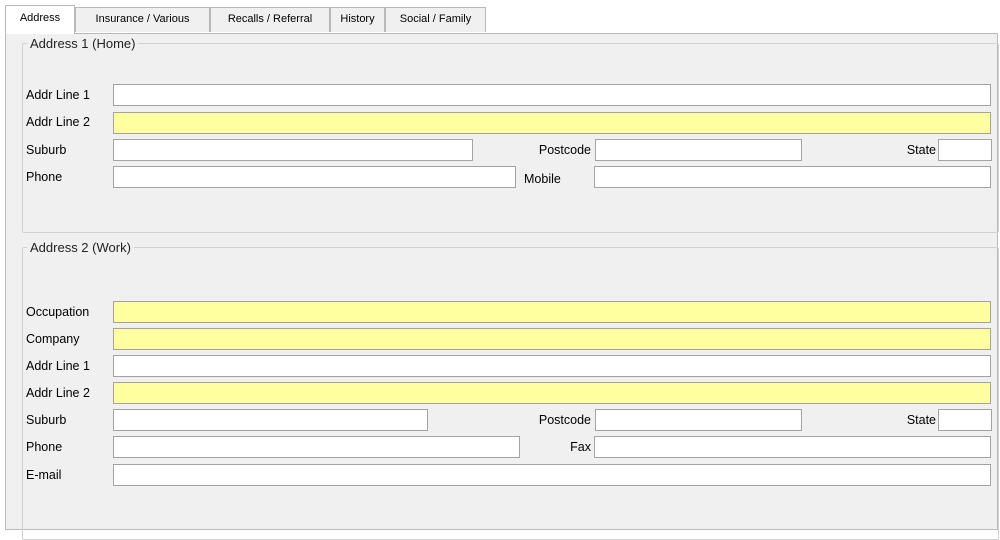 The height and width of the screenshot is (540, 1000). I want to click on work-addr2-label: Addr Line 2, so click(58, 393).